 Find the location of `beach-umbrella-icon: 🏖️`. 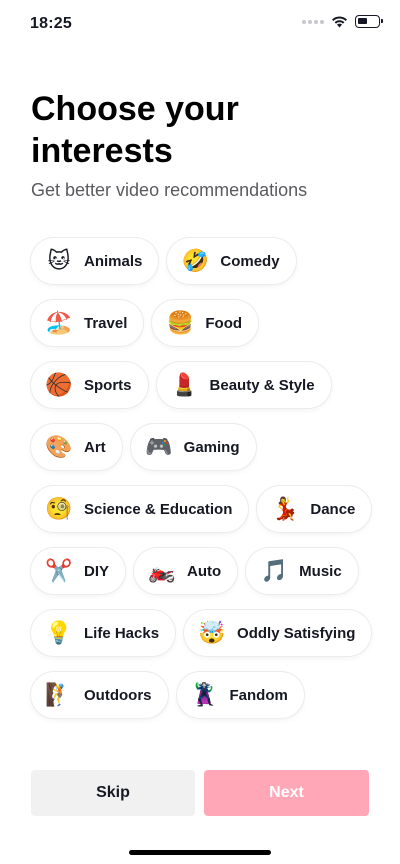

beach-umbrella-icon: 🏖️ is located at coordinates (59, 322).